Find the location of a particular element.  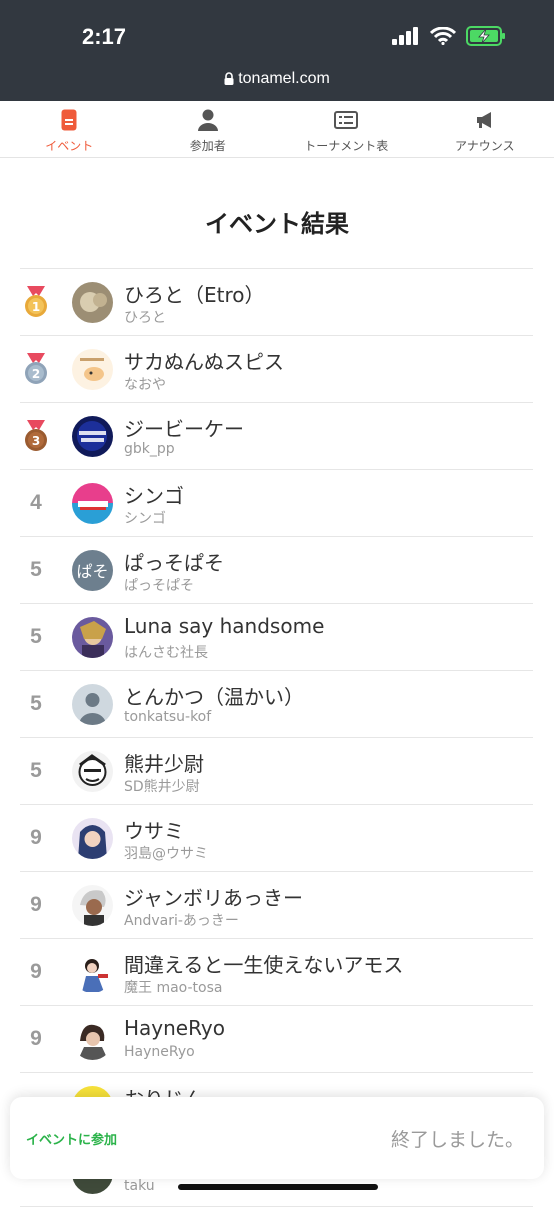

player-account: はんさむ社長 is located at coordinates (166, 652).